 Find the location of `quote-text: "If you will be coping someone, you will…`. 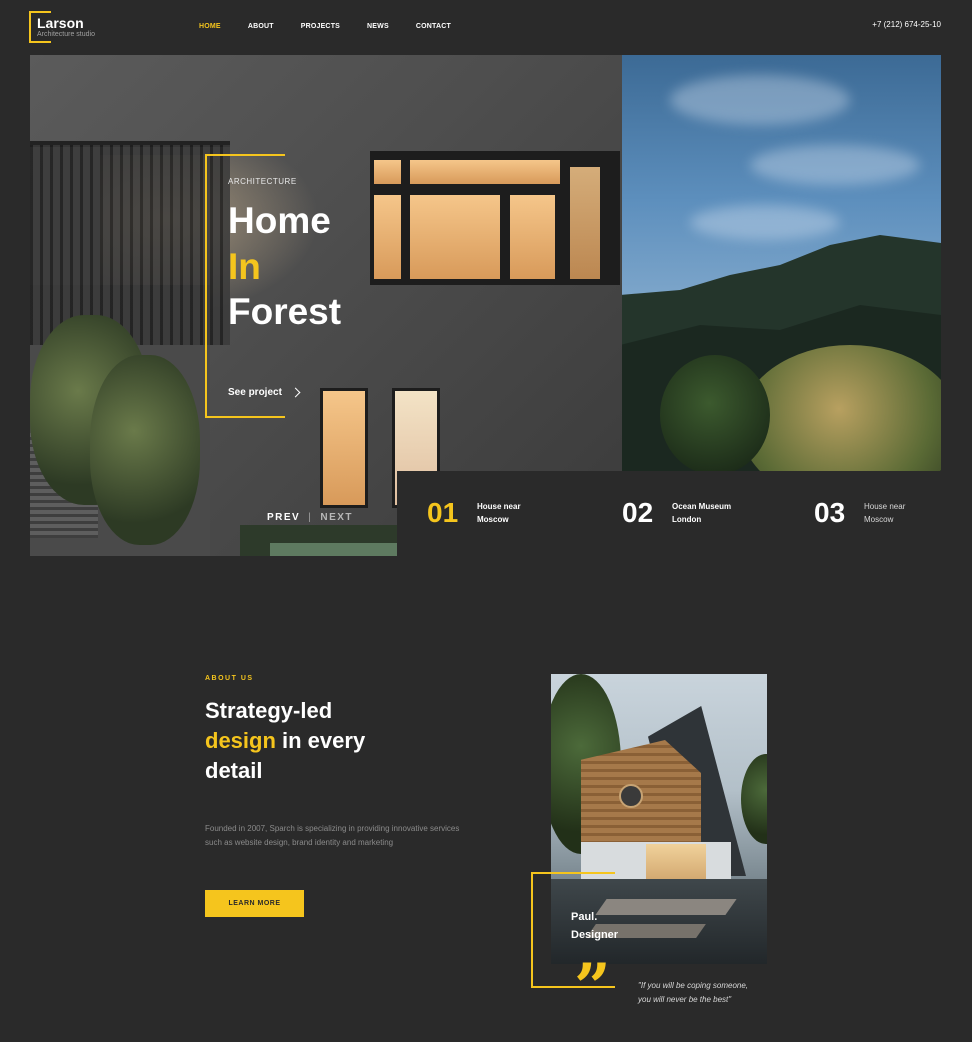

quote-text: "If you will be coping someone, you will… is located at coordinates (713, 992).